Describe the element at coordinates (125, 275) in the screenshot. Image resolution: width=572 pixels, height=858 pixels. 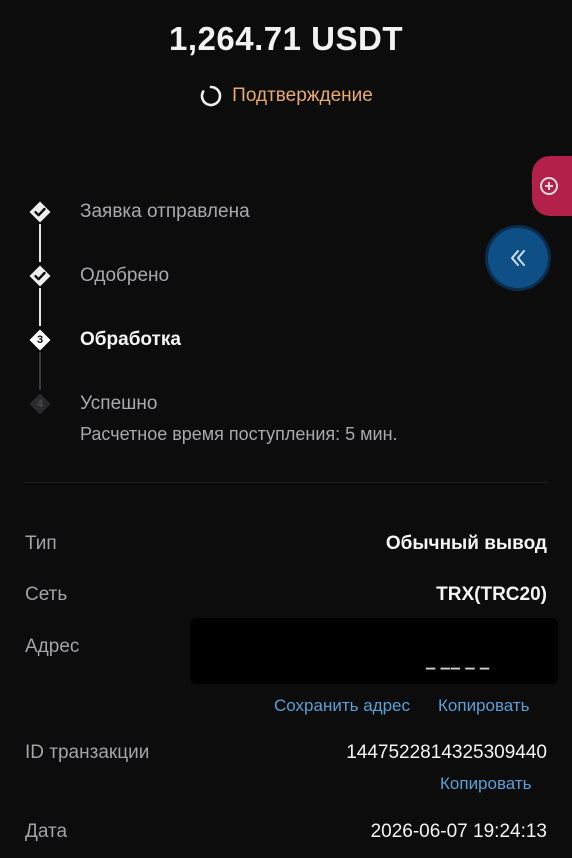
I see `step-label-approved: Одобрено` at that location.